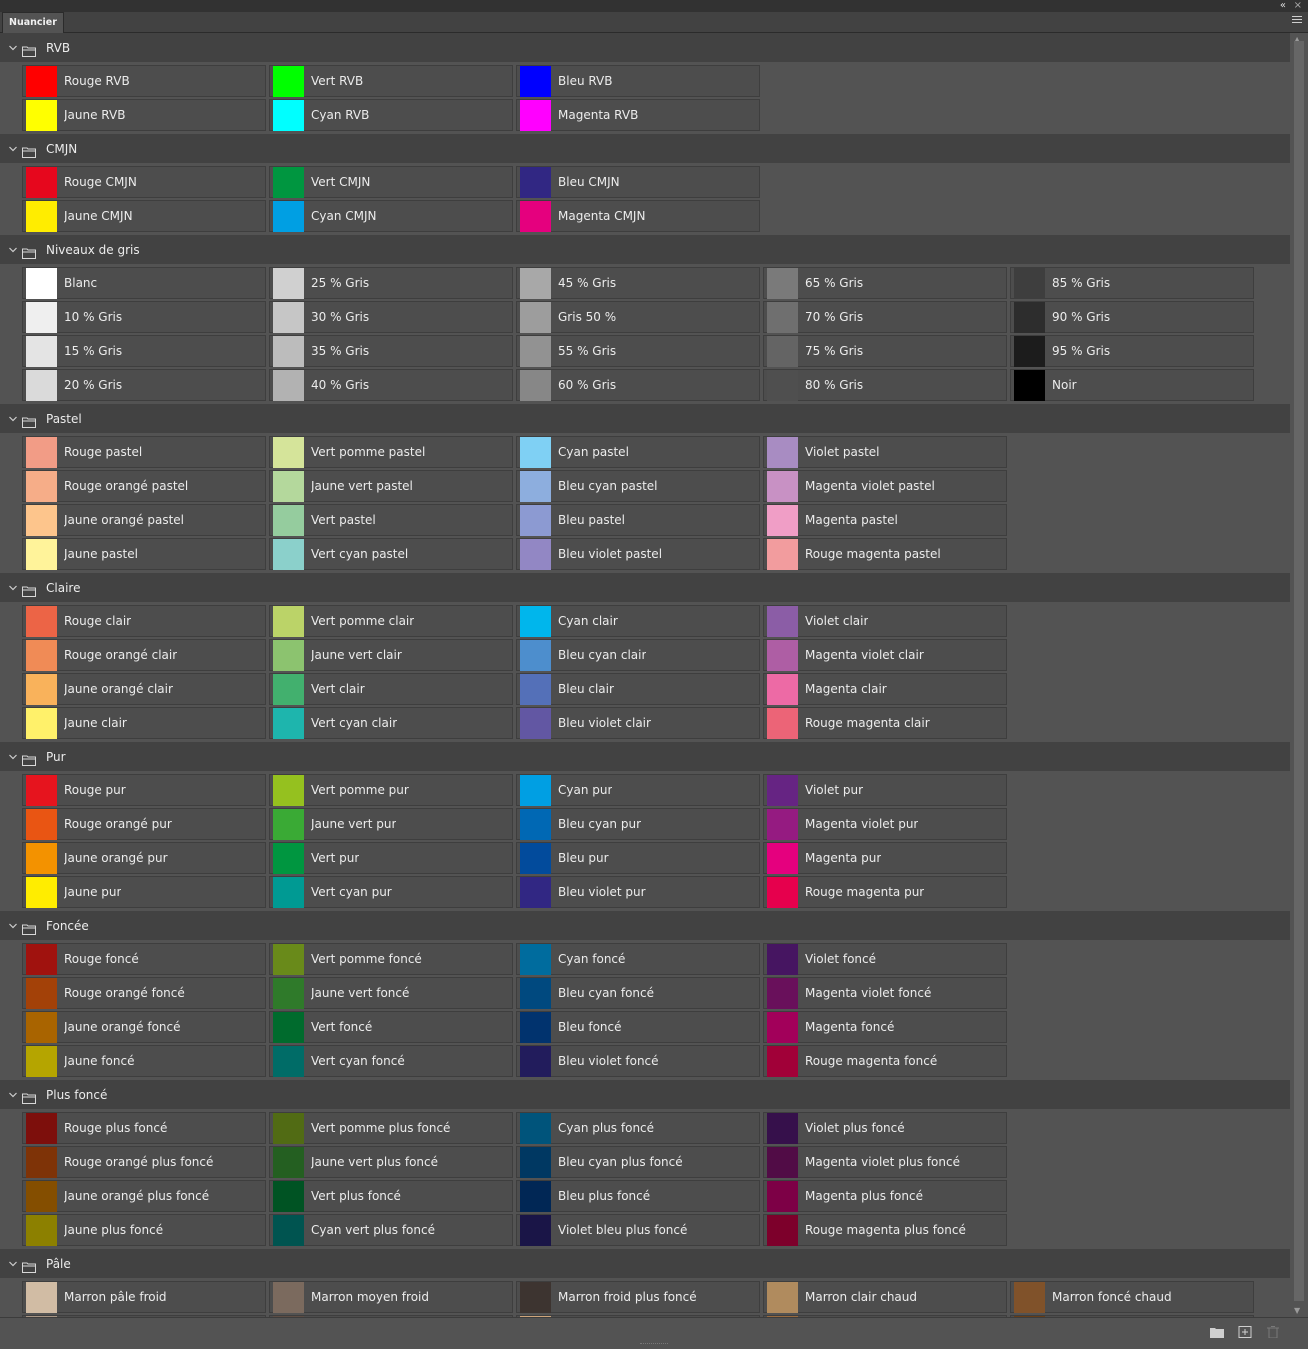 Image resolution: width=1308 pixels, height=1349 pixels. What do you see at coordinates (391, 1230) in the screenshot?
I see `swatch-cyan-vert-plus-fonce: Cyan vert plus foncé` at bounding box center [391, 1230].